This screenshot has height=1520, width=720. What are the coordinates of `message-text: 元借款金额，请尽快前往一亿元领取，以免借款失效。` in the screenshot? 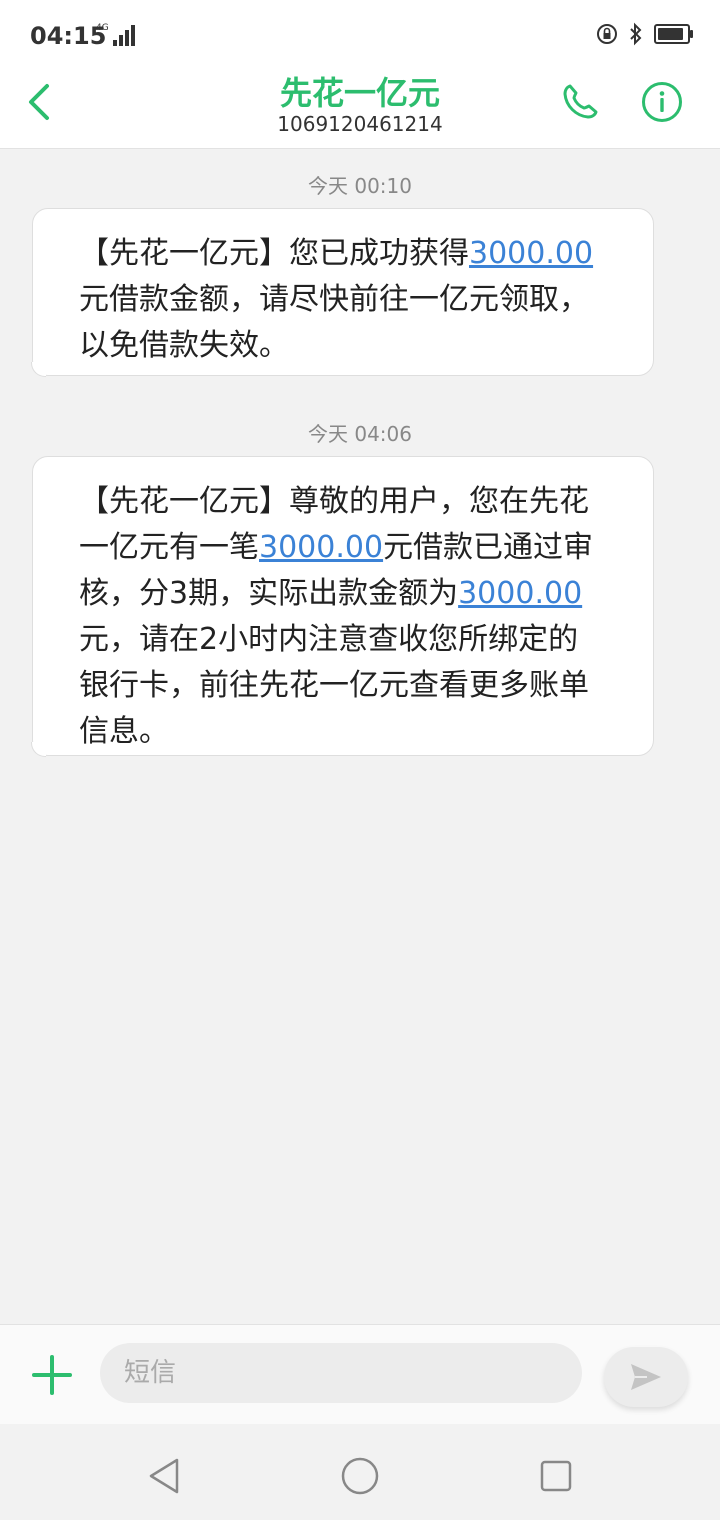 It's located at (334, 322).